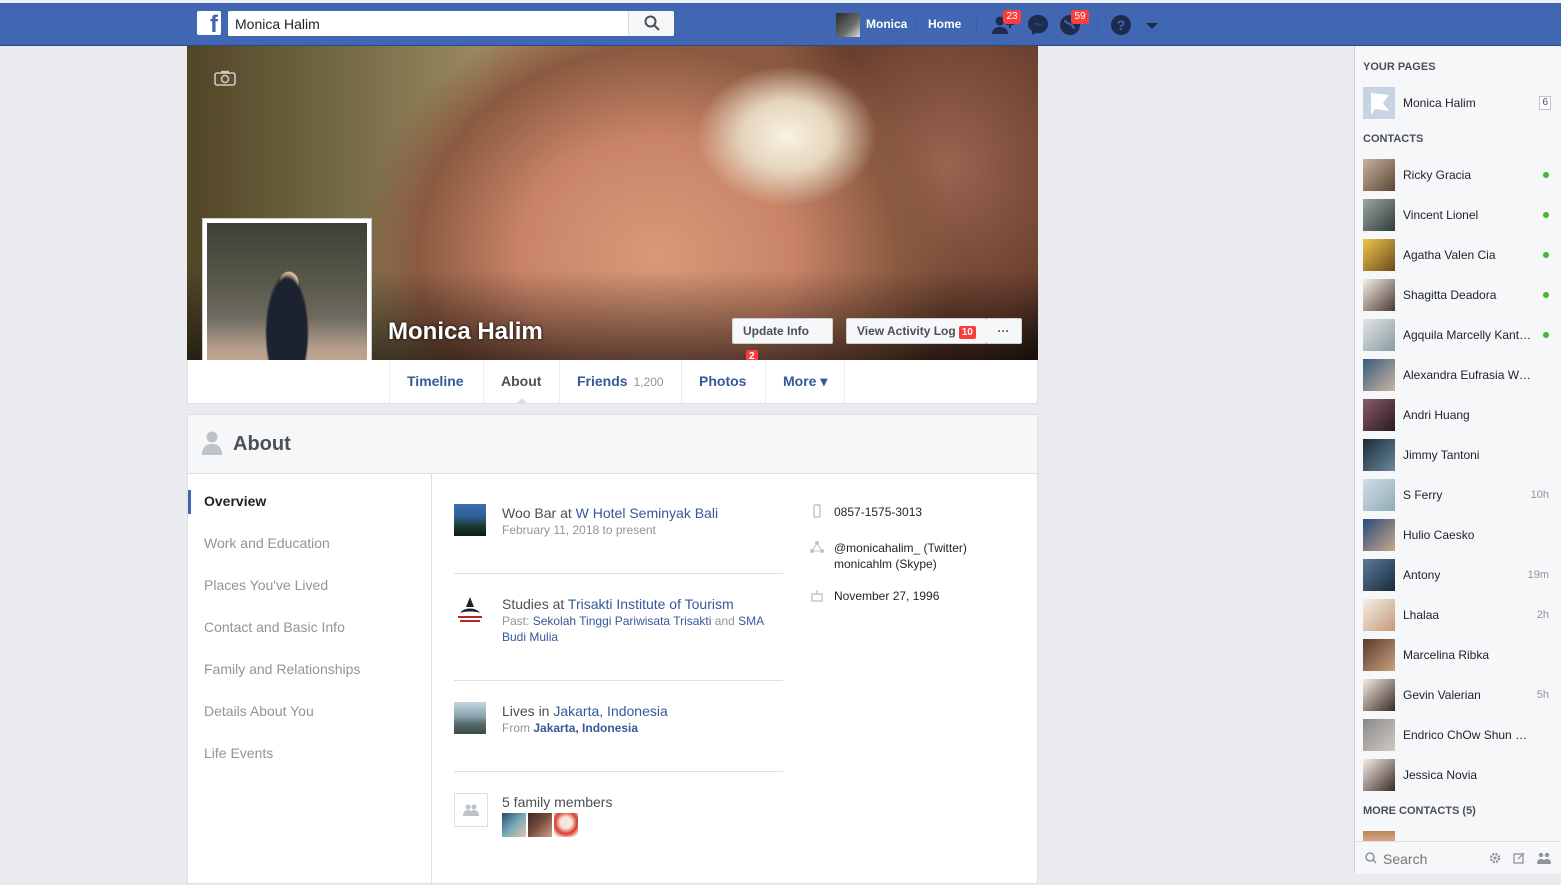 This screenshot has width=1561, height=885. What do you see at coordinates (1458, 415) in the screenshot?
I see `contact-item: Andri Huang` at bounding box center [1458, 415].